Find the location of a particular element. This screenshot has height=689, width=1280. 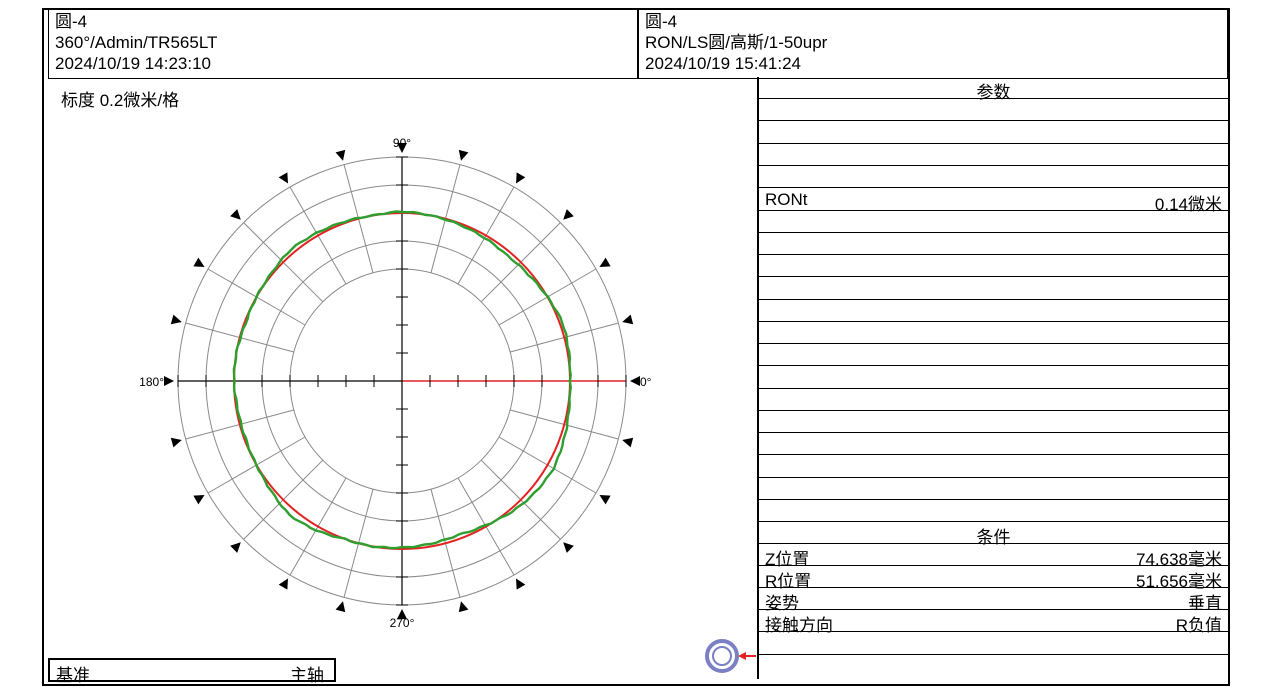

r-position-row: R位置 51.656毫米 is located at coordinates (993, 578).